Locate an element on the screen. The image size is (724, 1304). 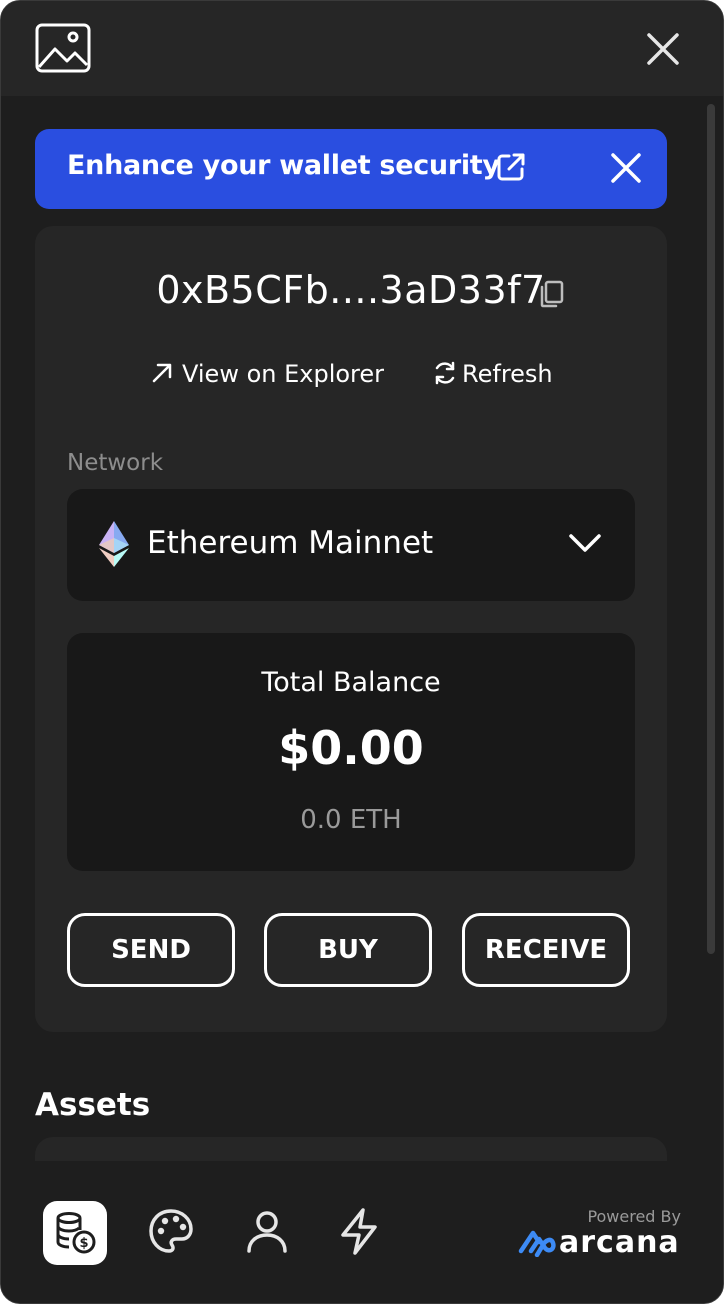
security-banner: Enhance your wallet security is located at coordinates (351, 169).